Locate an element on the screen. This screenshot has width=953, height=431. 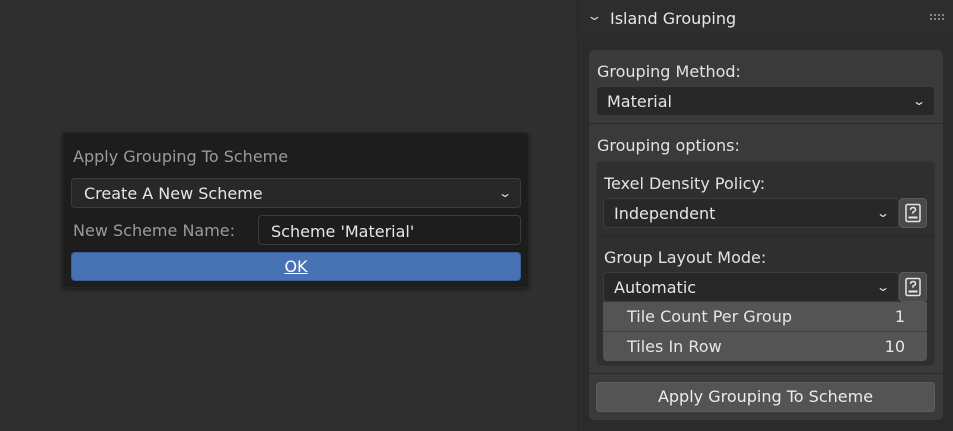
collapse-chevron-icon: ⌄ is located at coordinates (594, 16).